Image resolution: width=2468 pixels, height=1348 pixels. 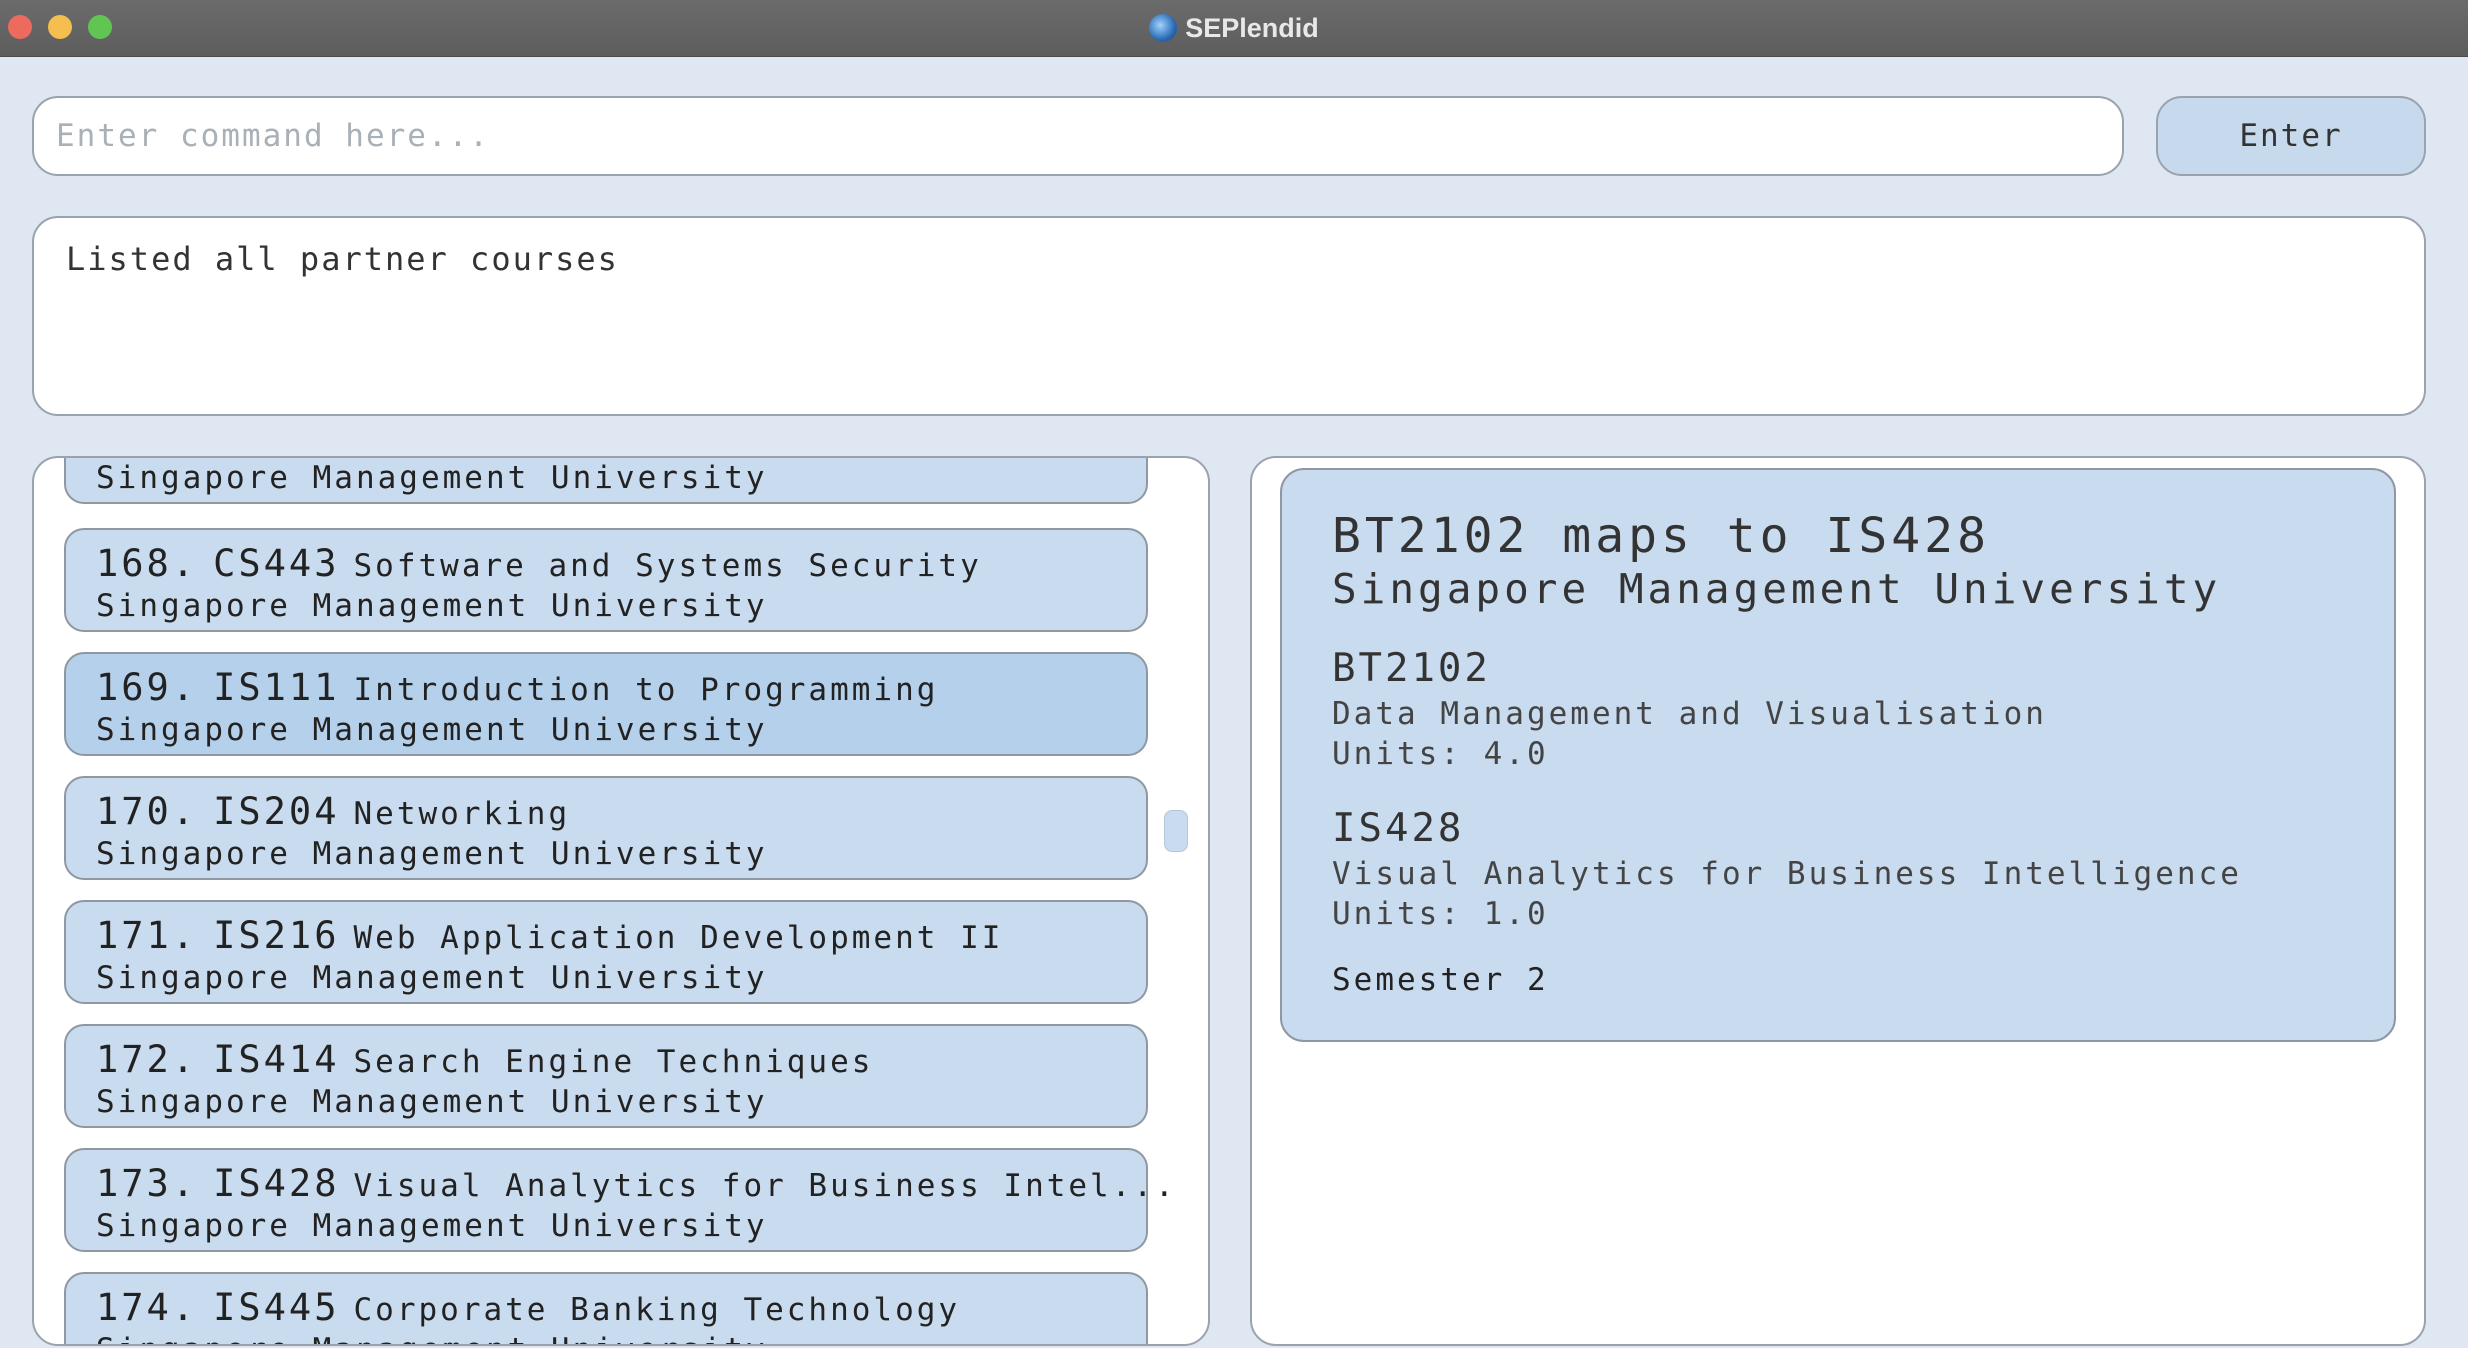 I want to click on window-title: SEPlendid, so click(x=1252, y=27).